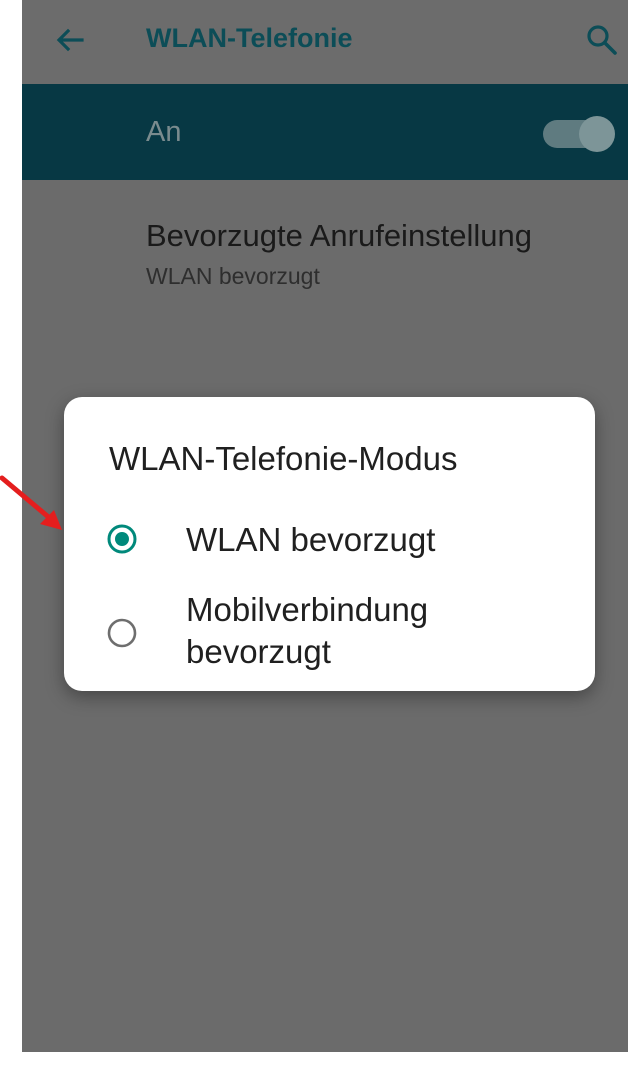 This screenshot has height=1081, width=628. Describe the element at coordinates (325, 132) in the screenshot. I see `master-switch-bar: An` at that location.